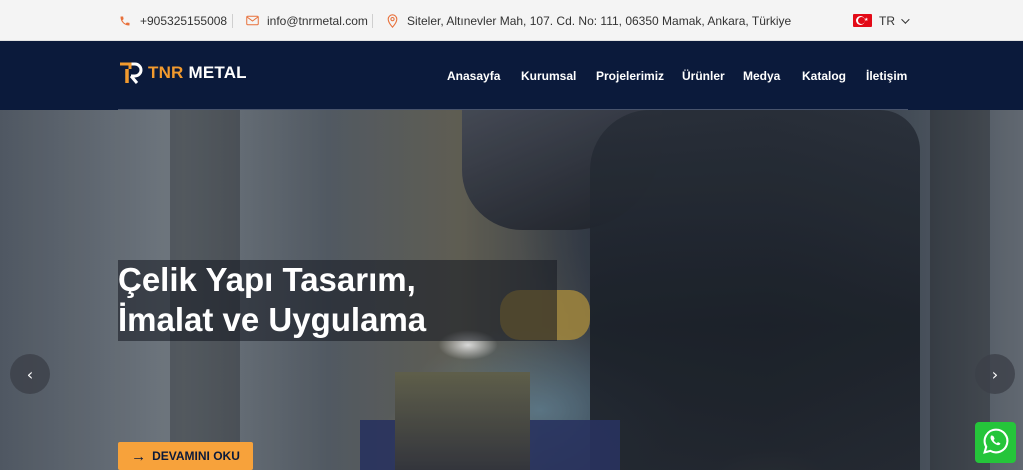  I want to click on site-logo: TNR METAL, so click(182, 73).